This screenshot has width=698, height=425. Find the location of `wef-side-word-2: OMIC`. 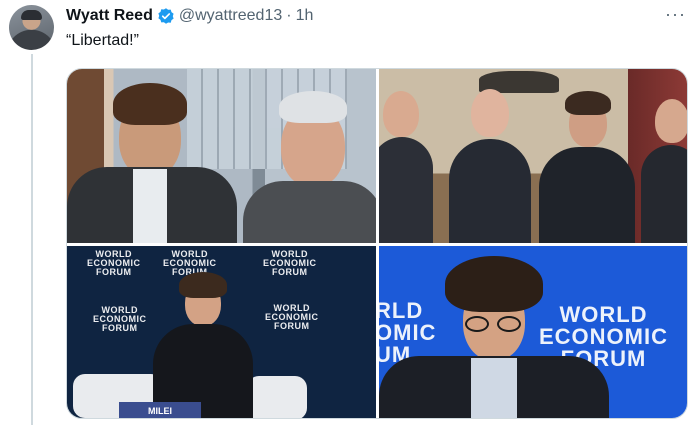

wef-side-word-2: OMIC is located at coordinates (408, 332).